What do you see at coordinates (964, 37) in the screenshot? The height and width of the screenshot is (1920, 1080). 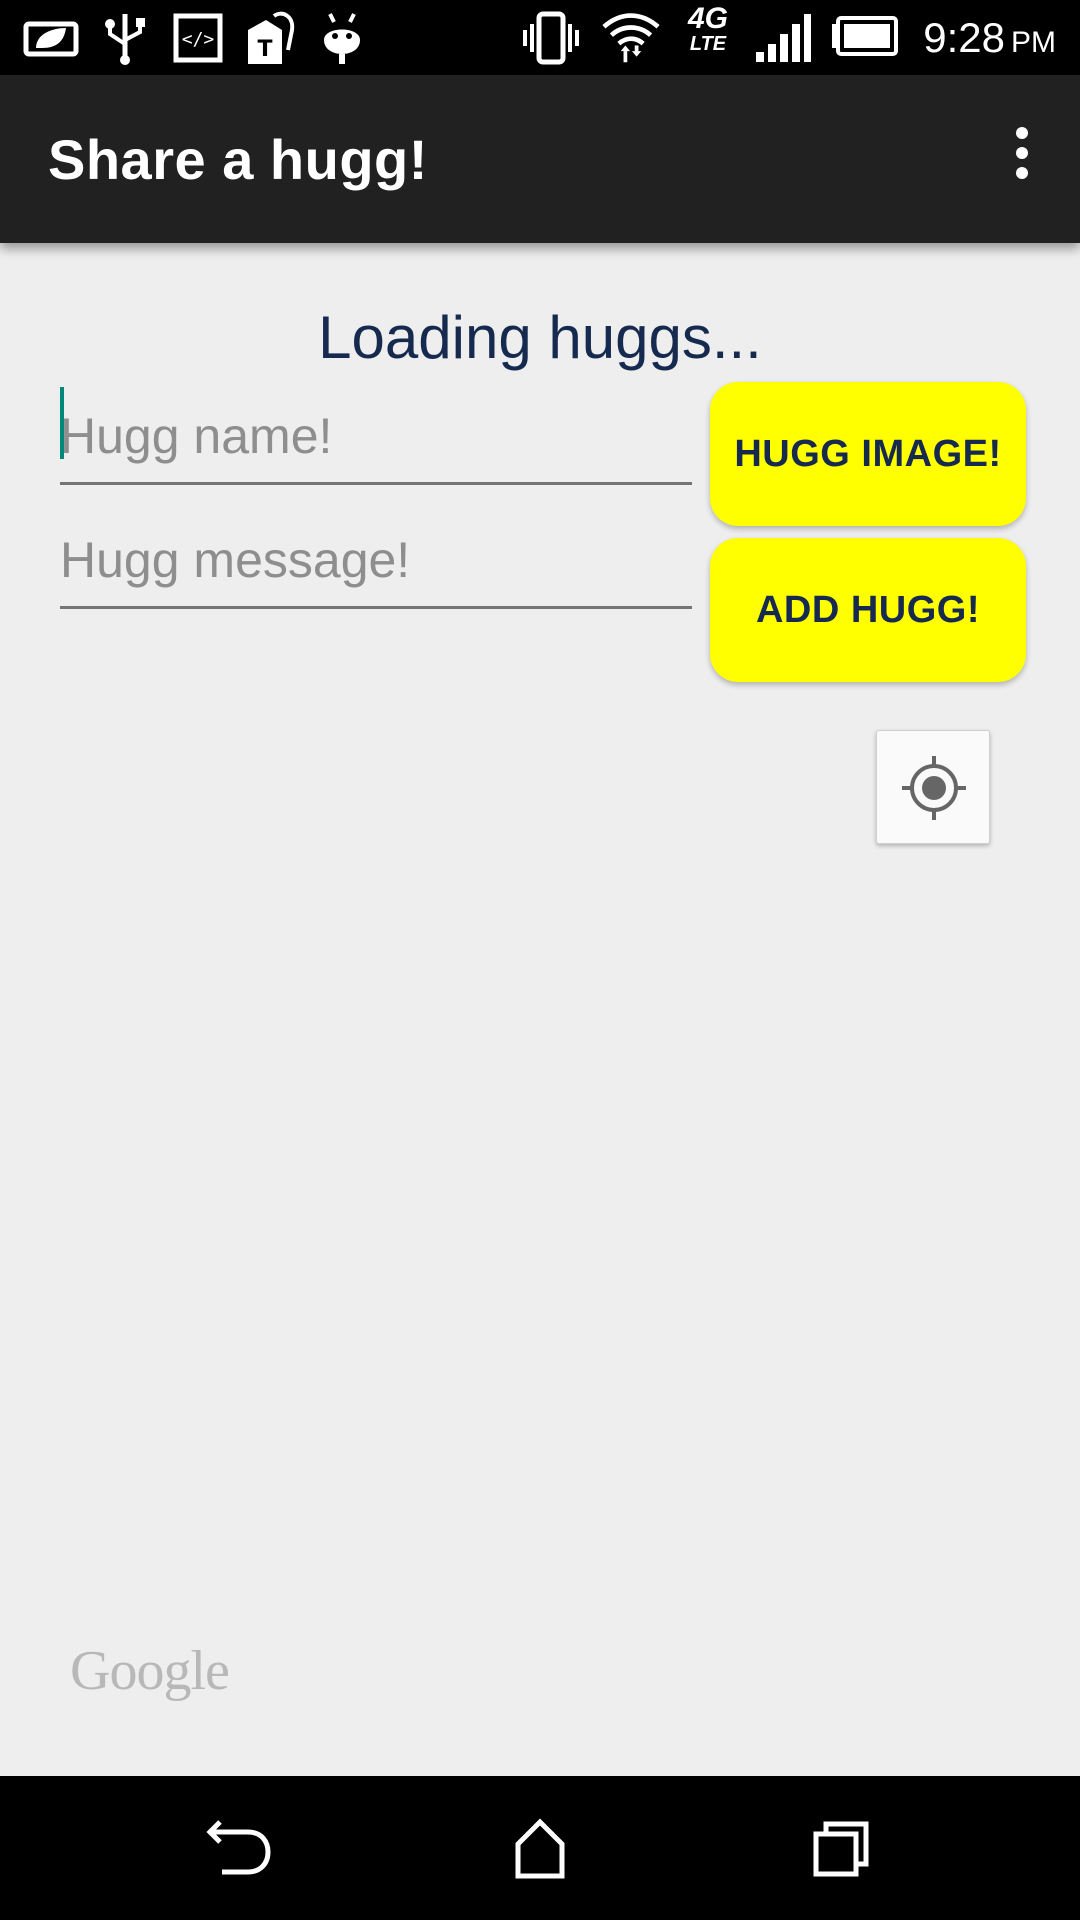 I see `time-text: 9:28` at bounding box center [964, 37].